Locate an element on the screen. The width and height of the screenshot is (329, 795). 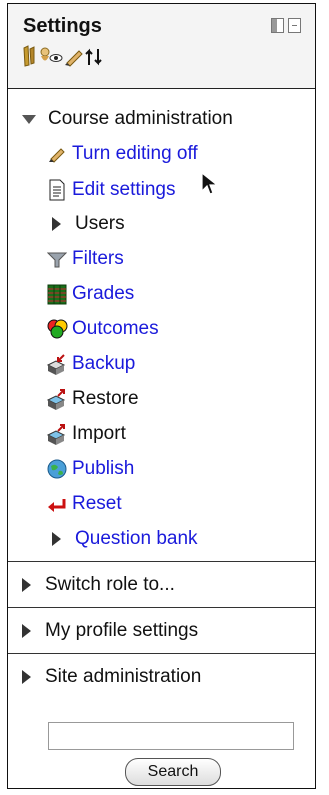
course-admin-item-turn-editing-off: Turn editing off is located at coordinates (122, 154).